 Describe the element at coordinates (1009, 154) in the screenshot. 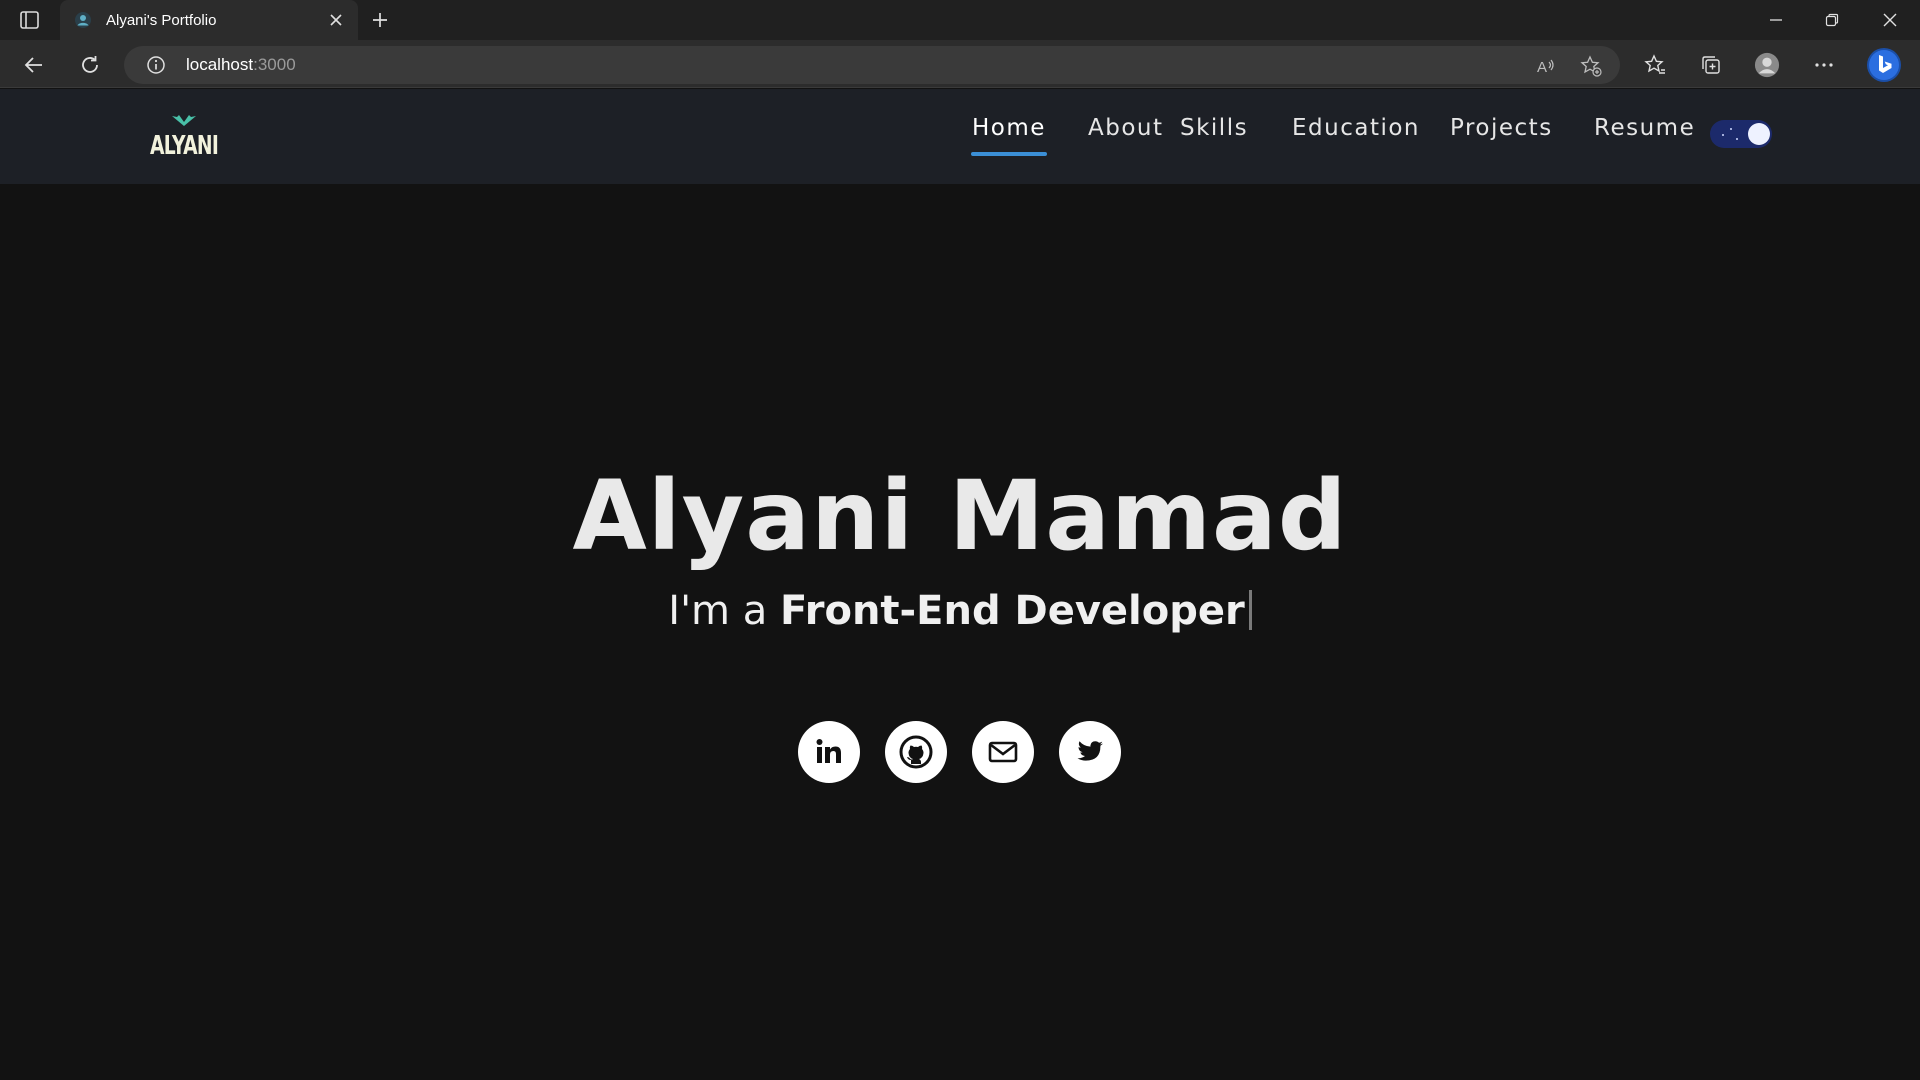

I see `active-nav-underline` at that location.